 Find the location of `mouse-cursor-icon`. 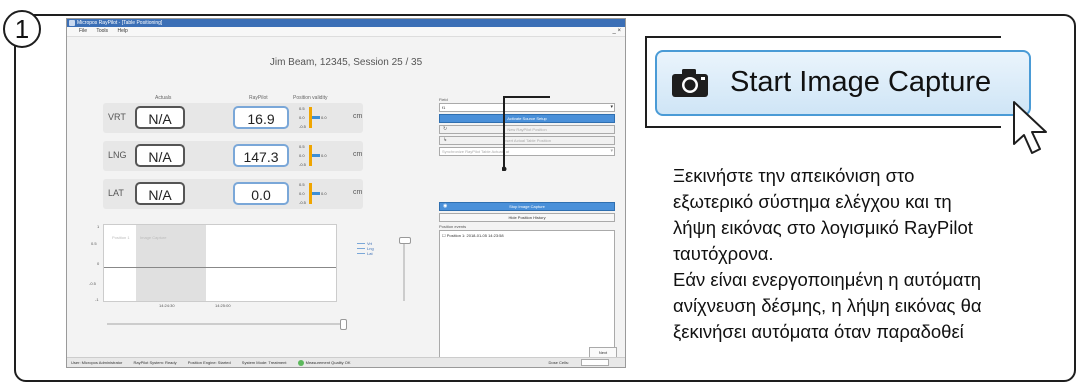

mouse-cursor-icon is located at coordinates (1030, 127).